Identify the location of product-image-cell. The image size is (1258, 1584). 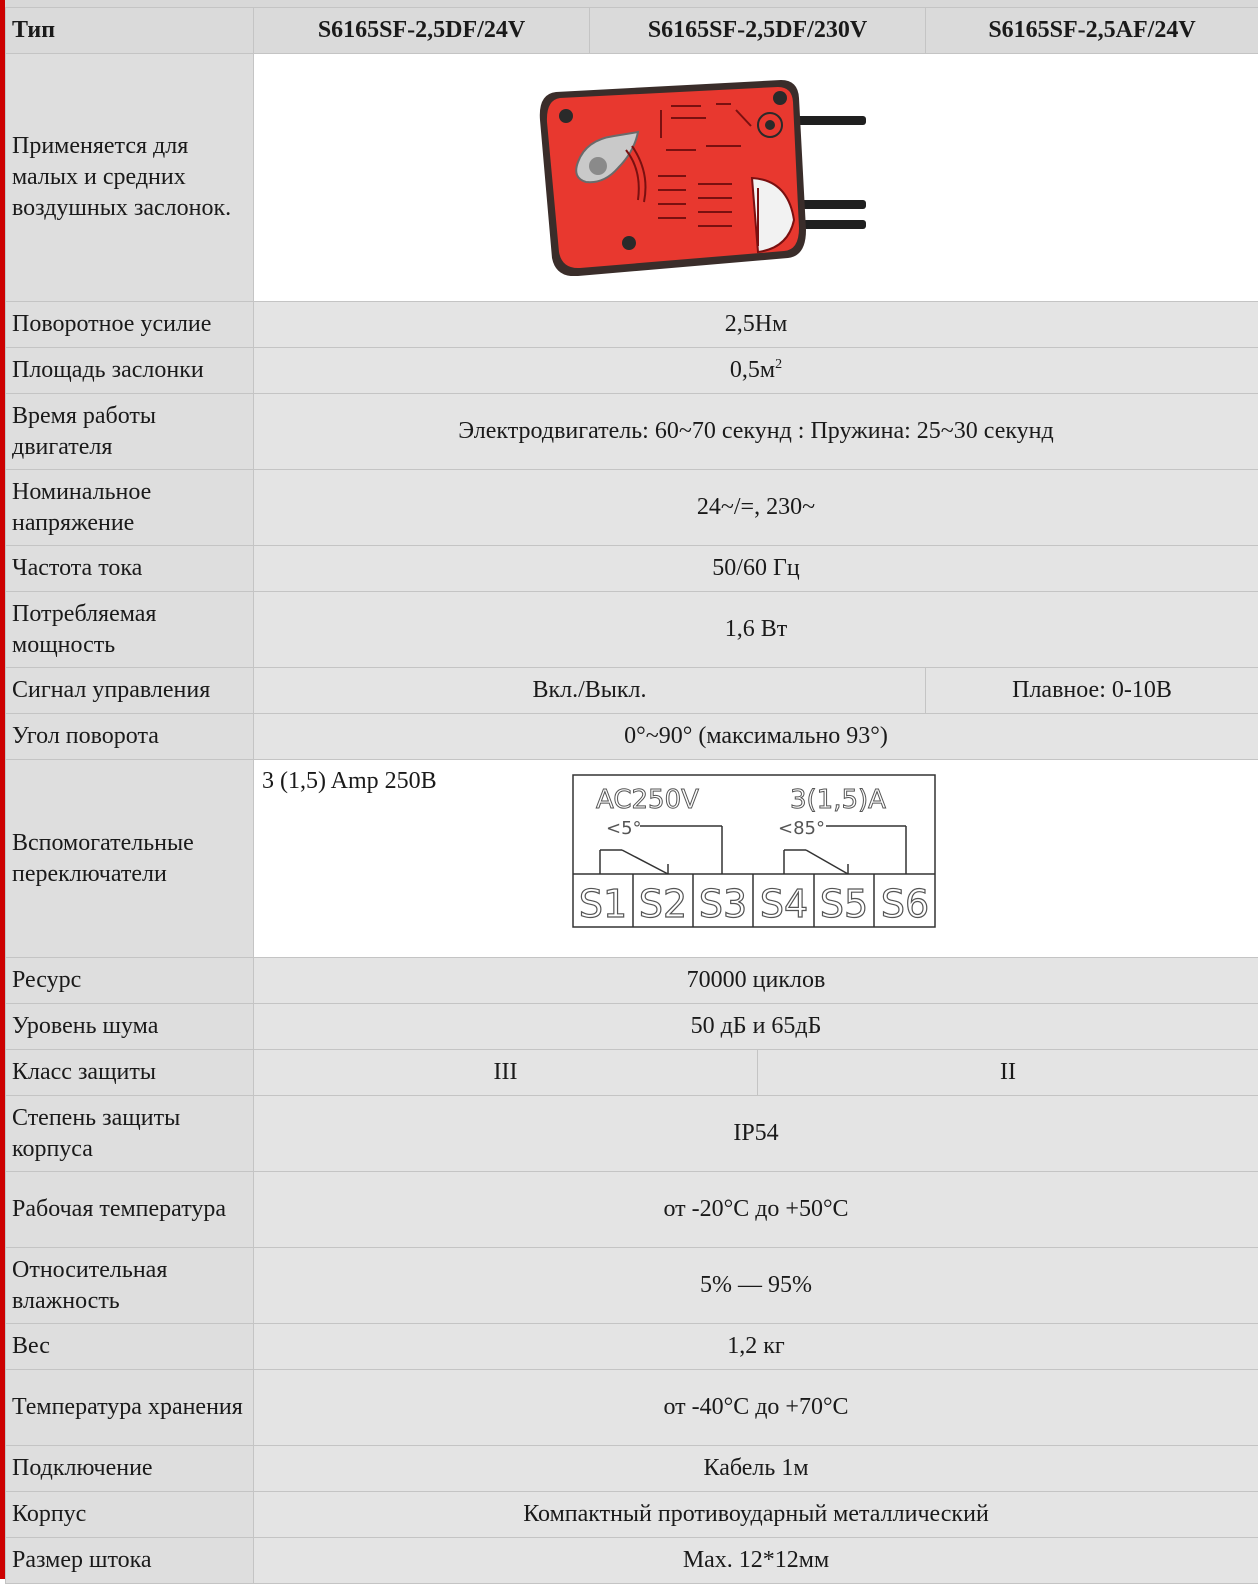
(756, 178).